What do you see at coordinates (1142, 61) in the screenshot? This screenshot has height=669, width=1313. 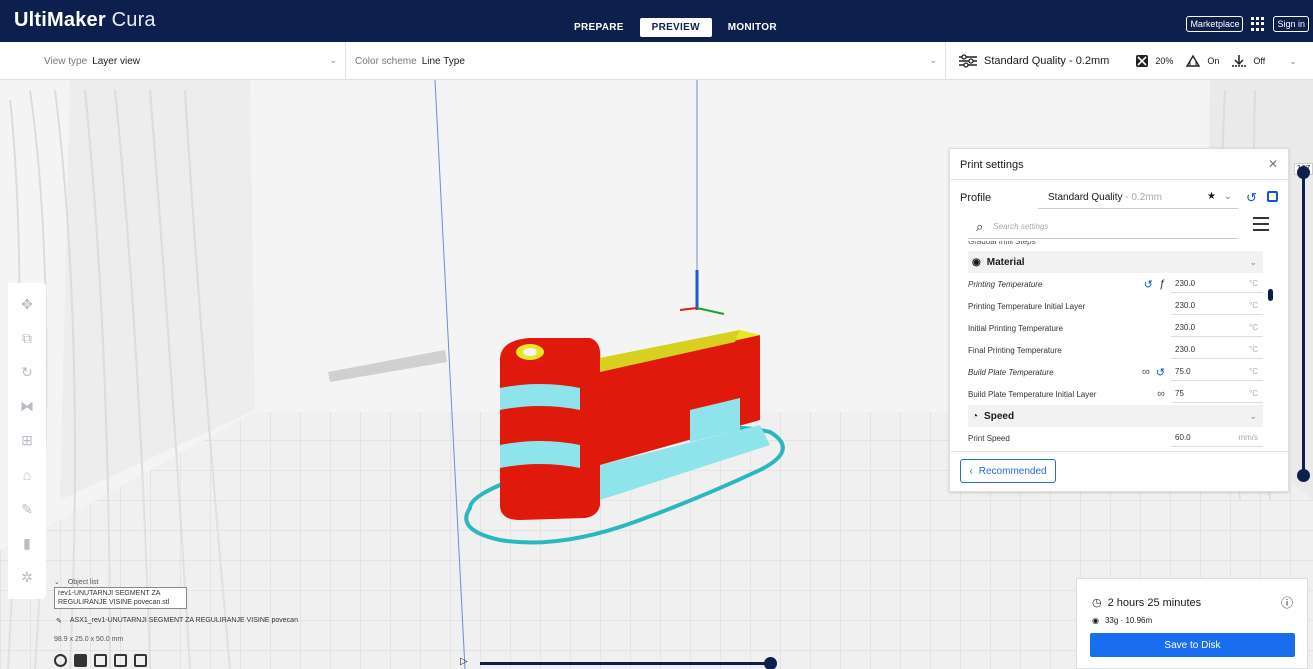 I see `infill-icon` at bounding box center [1142, 61].